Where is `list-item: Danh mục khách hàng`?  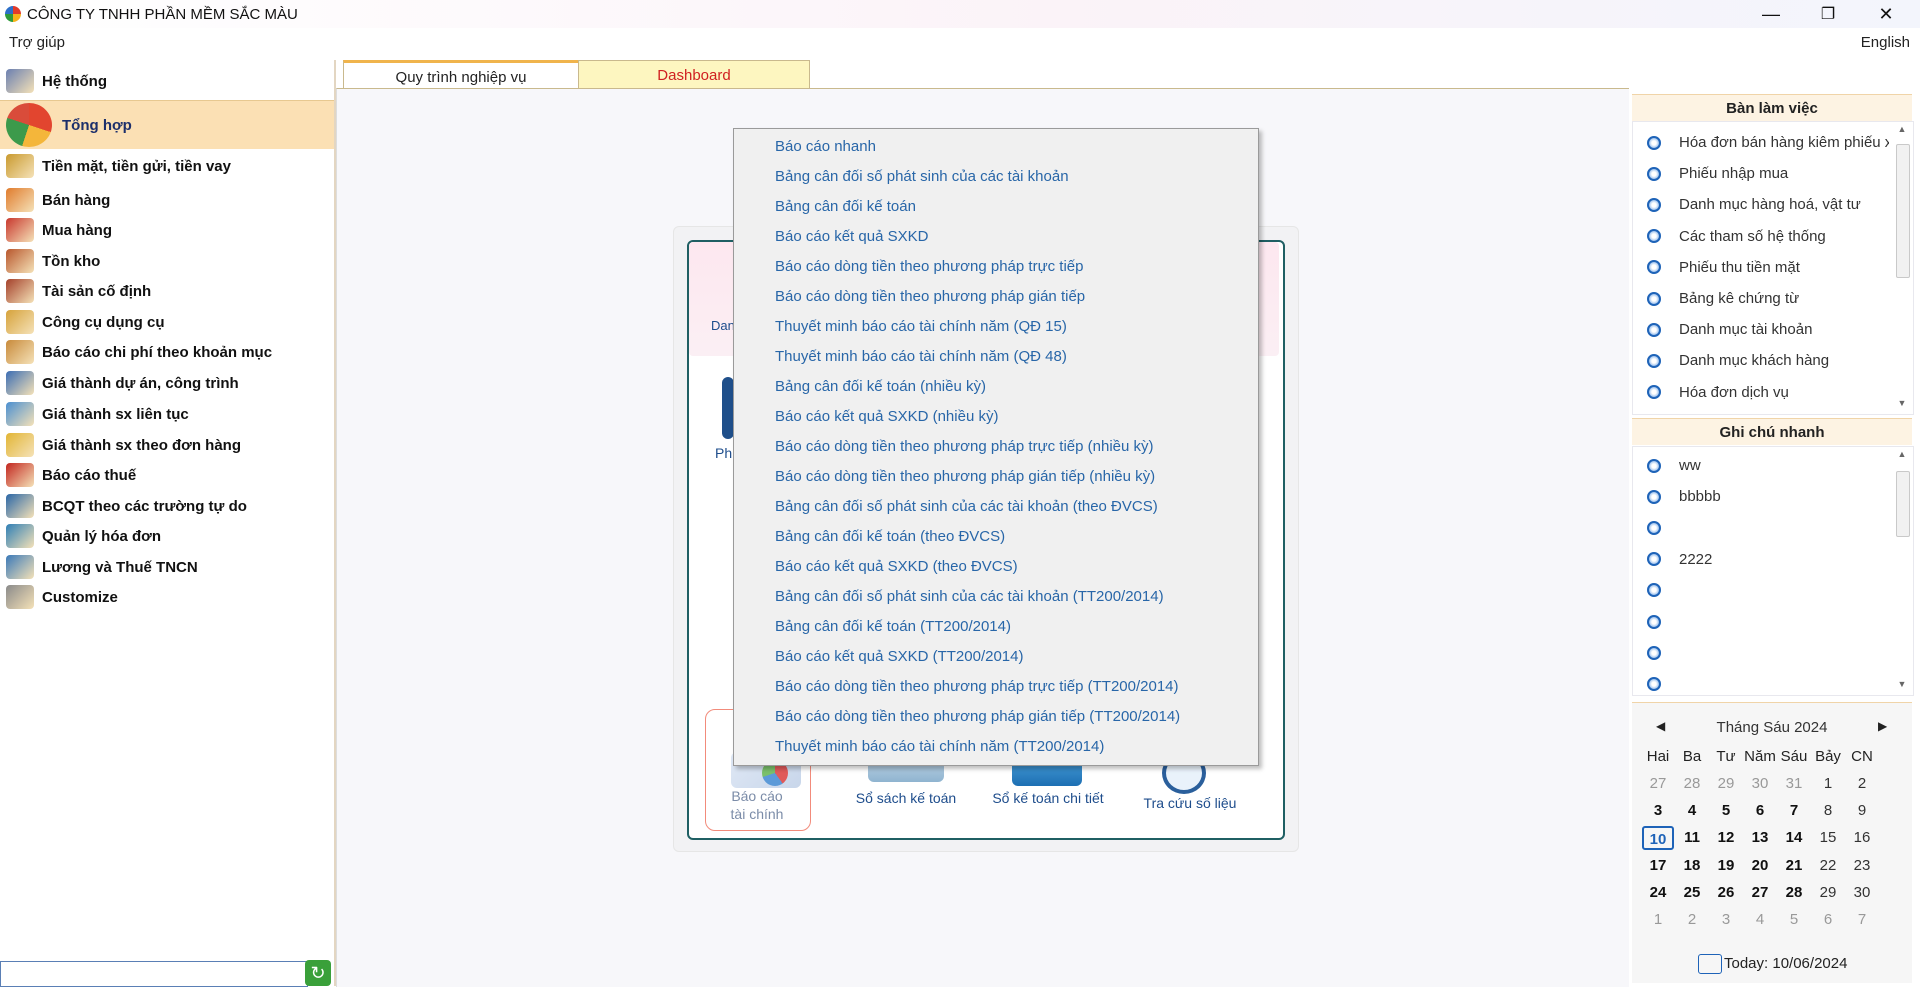
list-item: Danh mục khách hàng is located at coordinates (1761, 360).